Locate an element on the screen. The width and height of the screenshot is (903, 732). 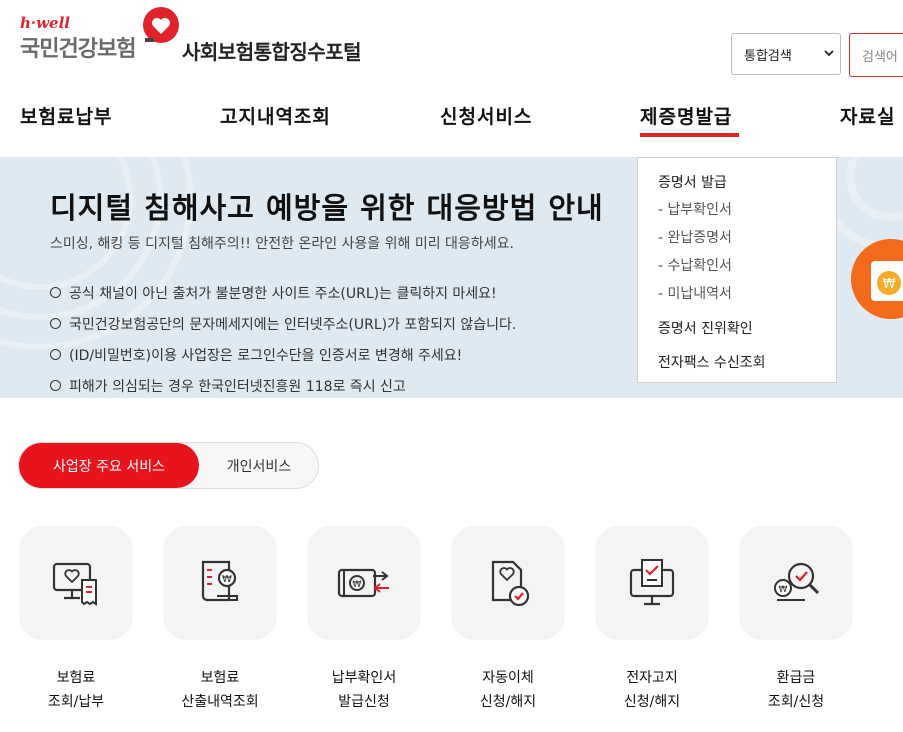
menu-subitem-receipt-confirmation: - 수납확인서 is located at coordinates (695, 265).